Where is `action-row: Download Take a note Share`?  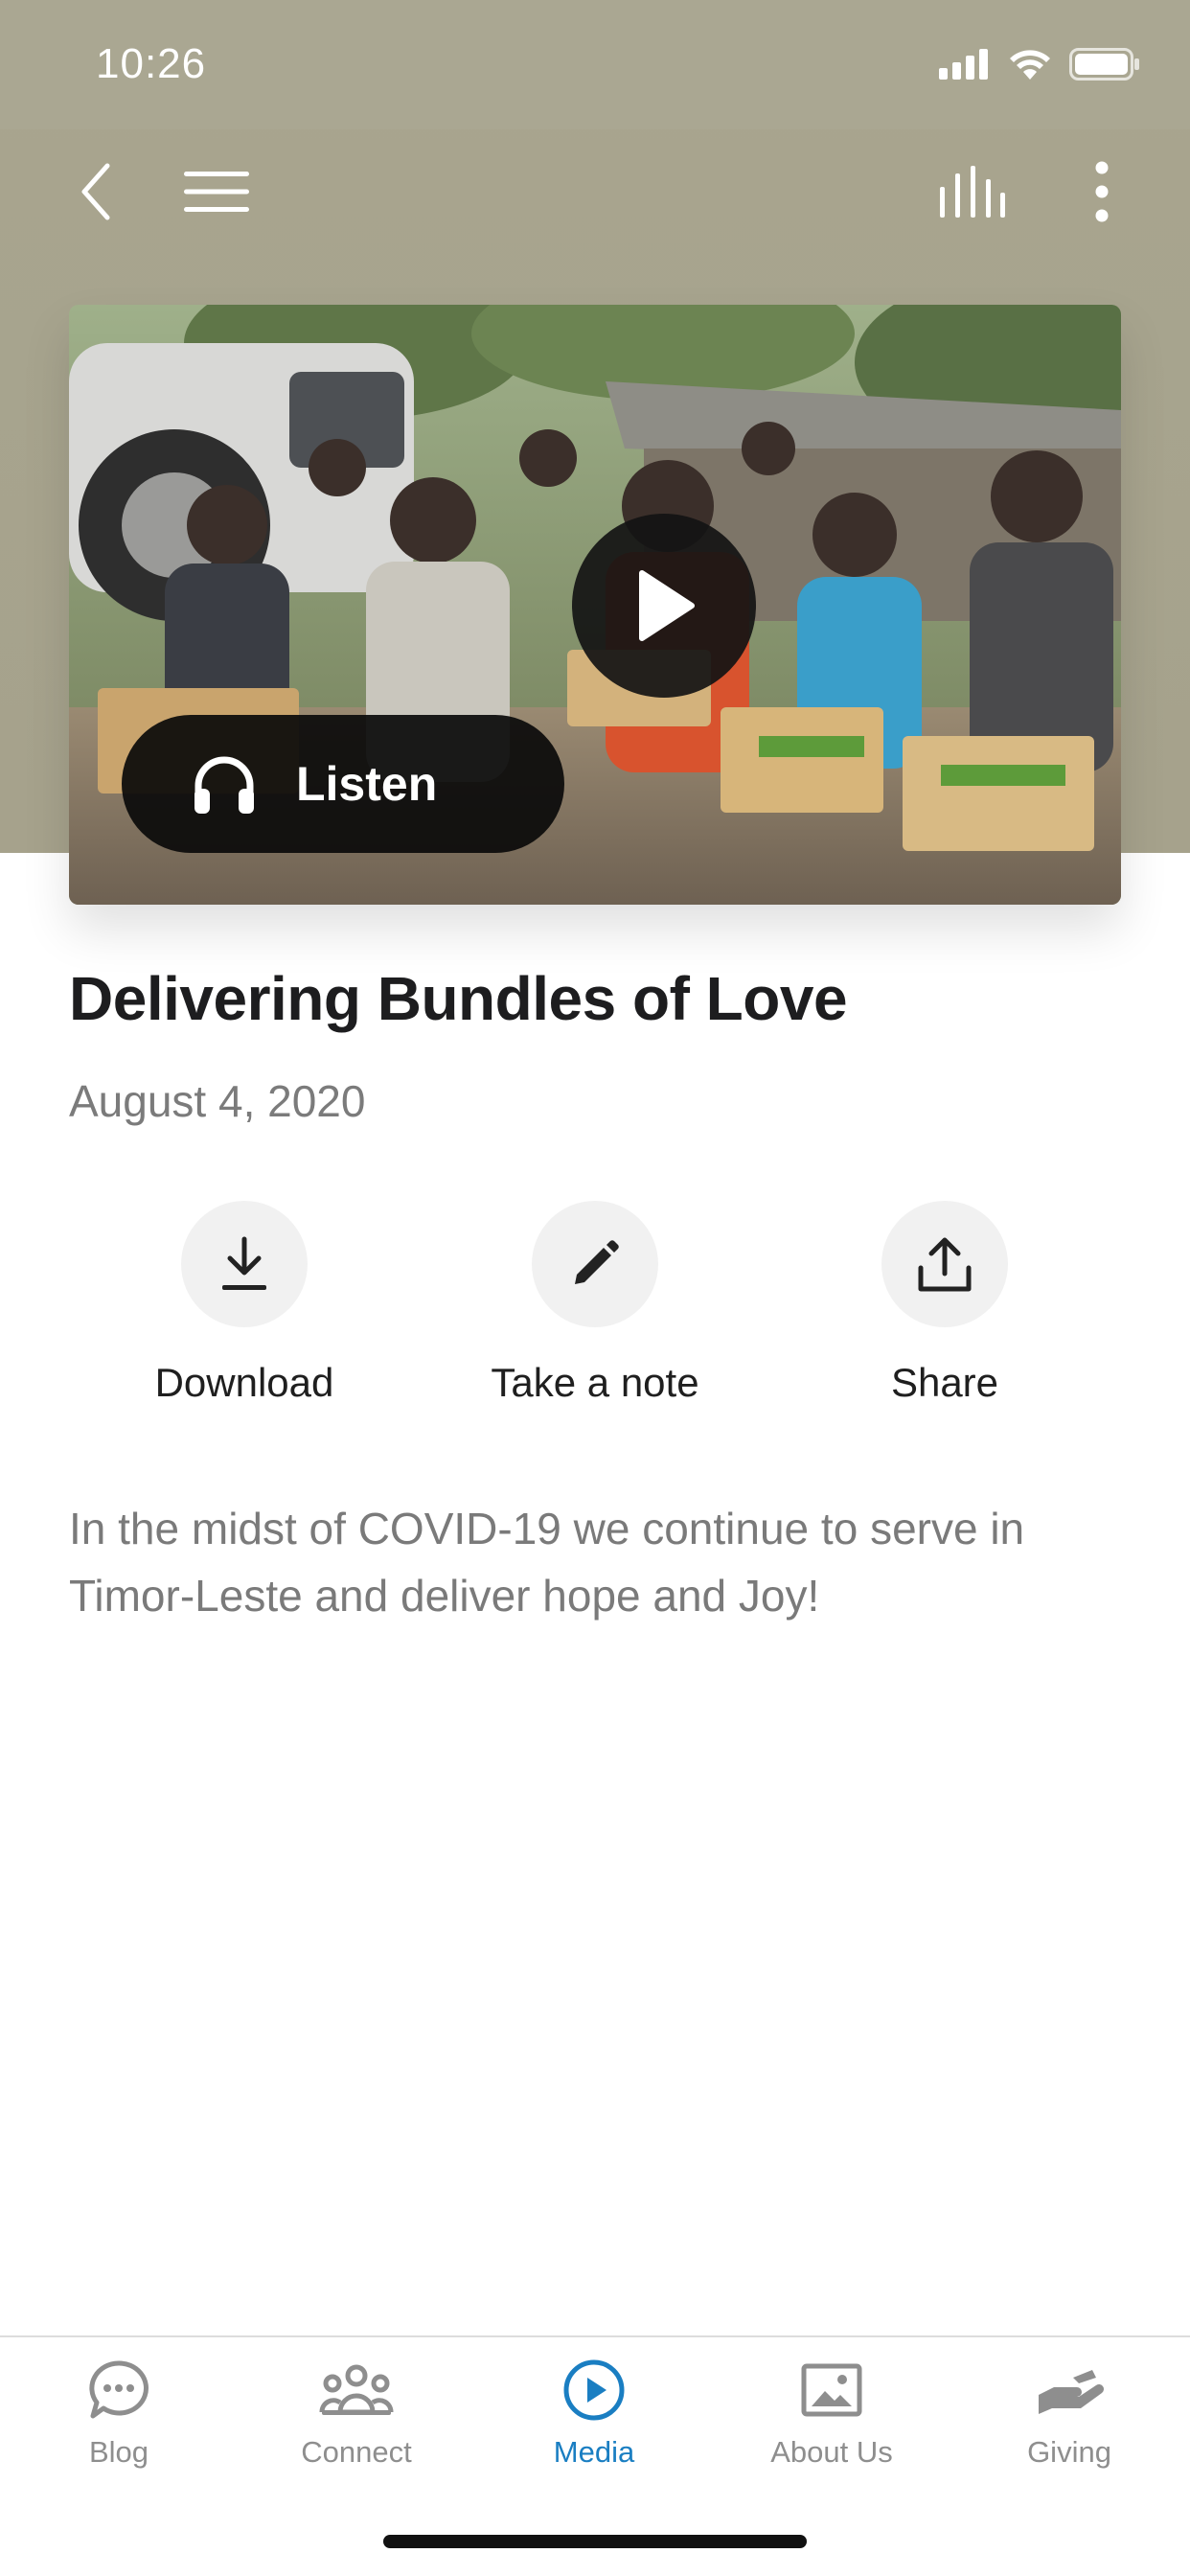 action-row: Download Take a note Share is located at coordinates (595, 1311).